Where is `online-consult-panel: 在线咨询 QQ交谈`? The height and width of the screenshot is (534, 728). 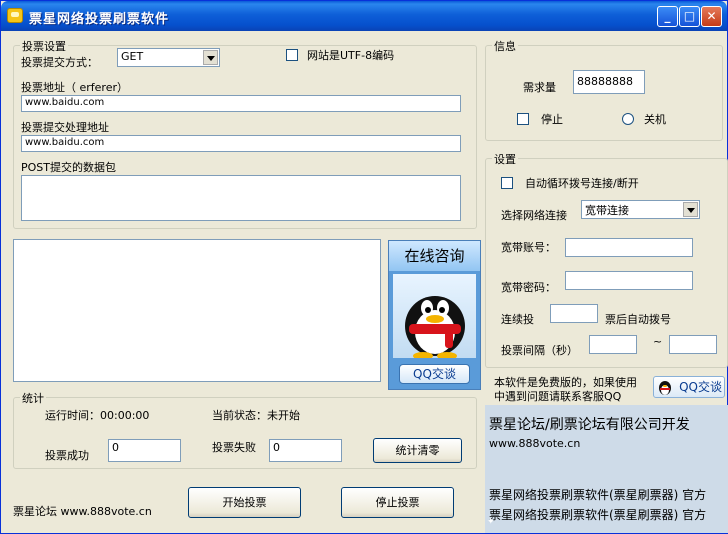 online-consult-panel: 在线咨询 QQ交谈 is located at coordinates (434, 315).